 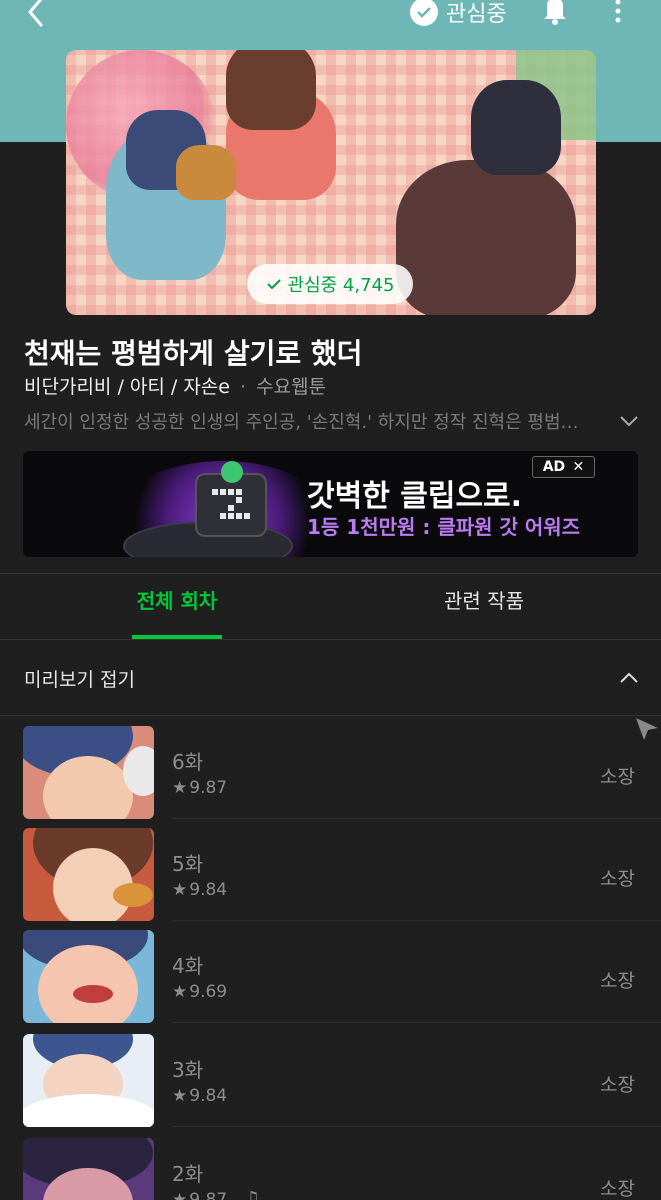 I want to click on cover-follow-badge: 관심중 4,745, so click(x=330, y=284).